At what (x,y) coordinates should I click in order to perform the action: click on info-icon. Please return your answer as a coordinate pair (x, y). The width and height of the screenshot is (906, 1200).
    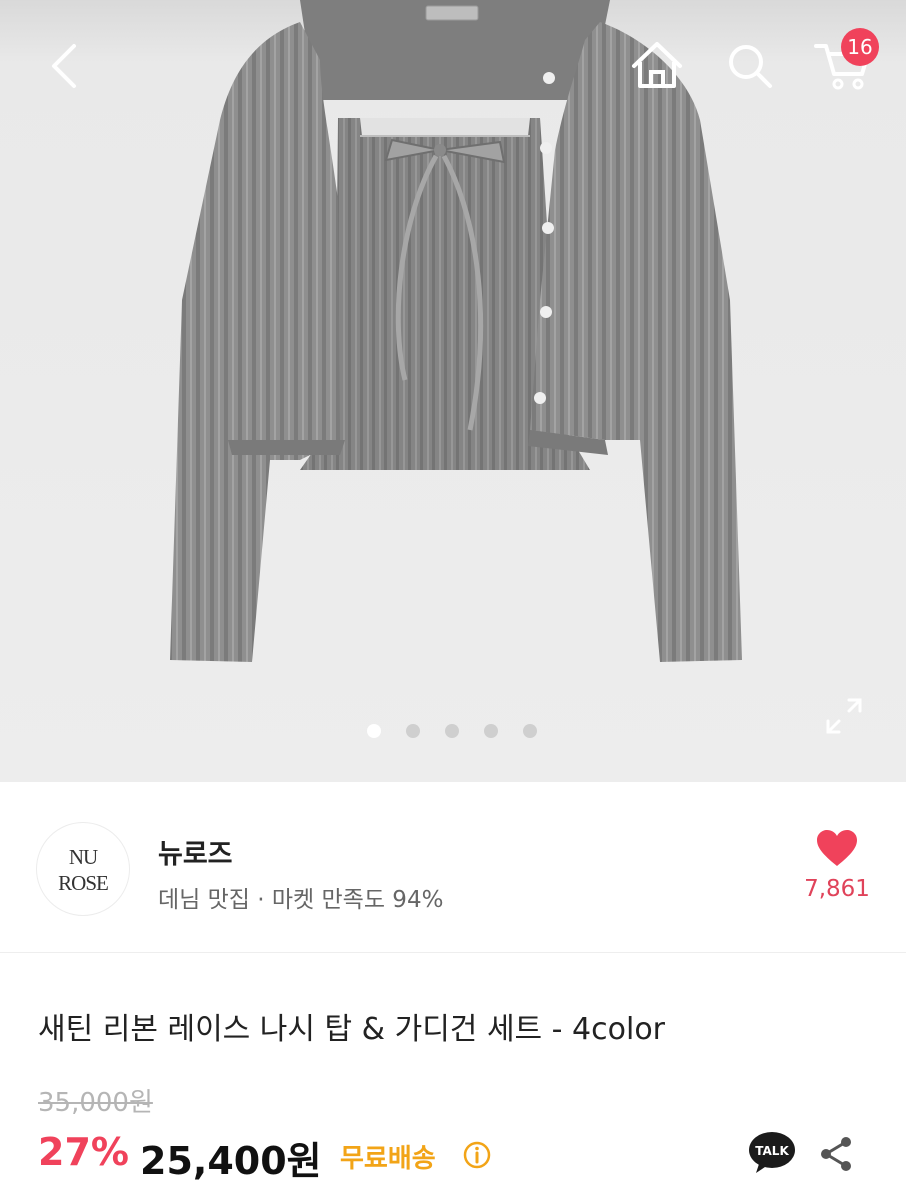
    Looking at the image, I should click on (477, 1155).